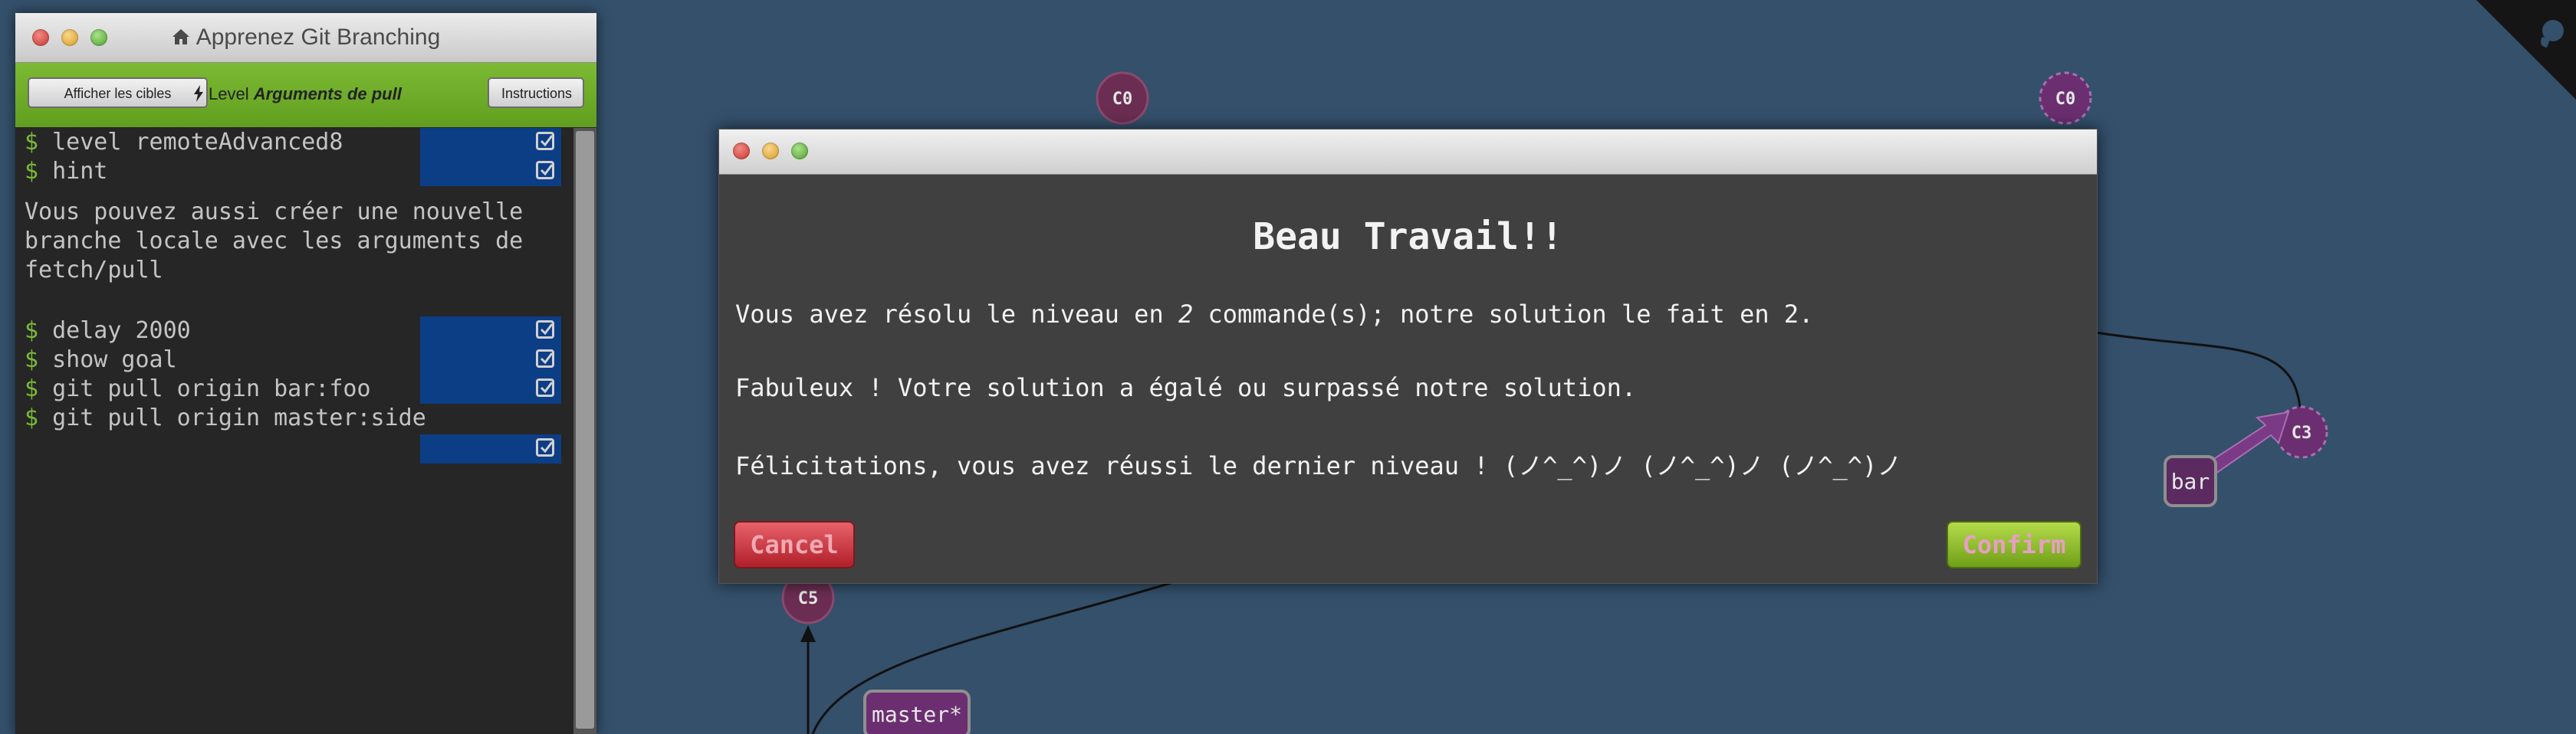 This screenshot has width=2576, height=734. What do you see at coordinates (199, 93) in the screenshot?
I see `lightning-icon` at bounding box center [199, 93].